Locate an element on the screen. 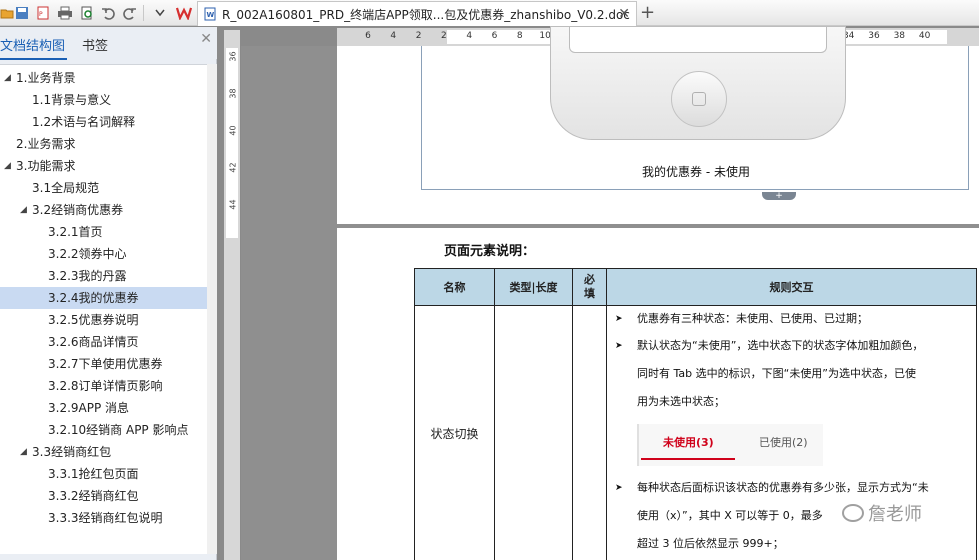 The image size is (979, 560). outline-item: 2.业务需求 is located at coordinates (103, 144).